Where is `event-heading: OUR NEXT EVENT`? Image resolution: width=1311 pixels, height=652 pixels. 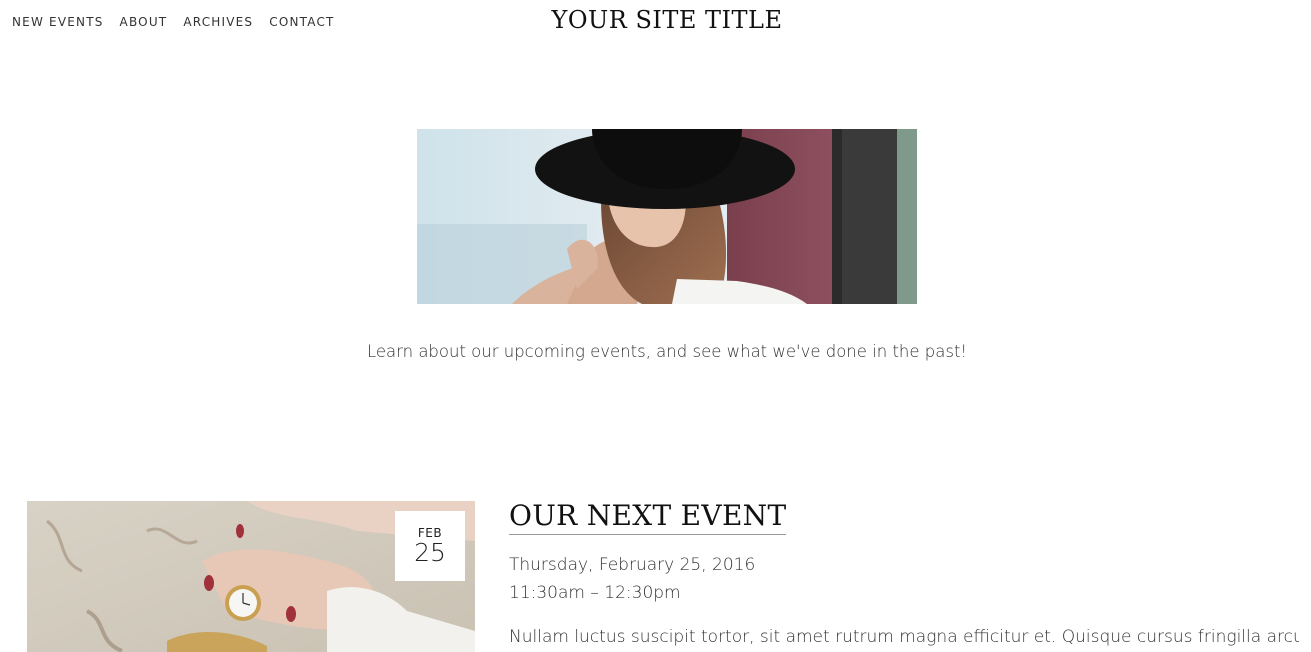
event-heading: OUR NEXT EVENT is located at coordinates (648, 517).